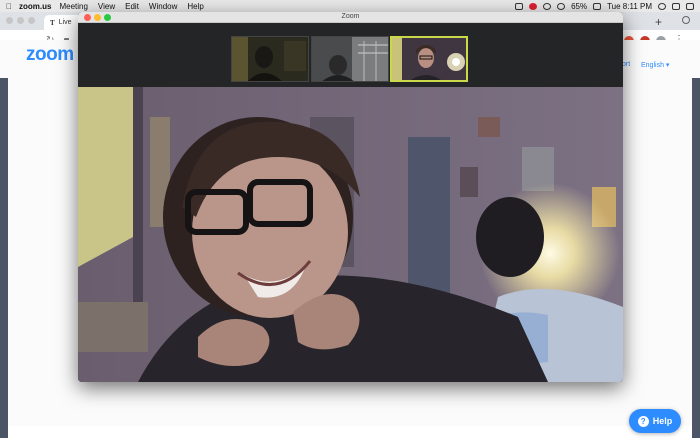 This screenshot has height=438, width=700. I want to click on help-label: Help, so click(662, 421).